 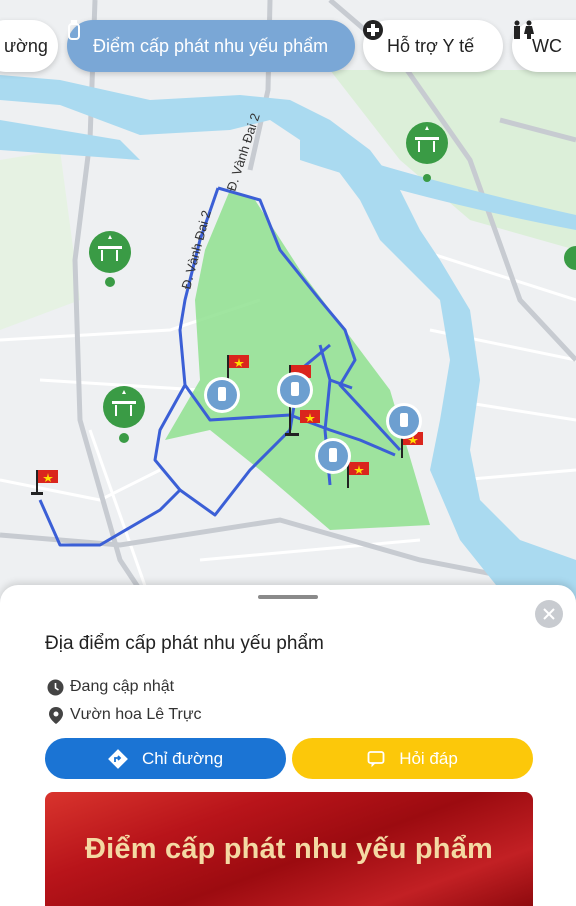 I want to click on filter-chip-supplies: Điểm cấp phát nhu yếu phẩm, so click(x=211, y=46).